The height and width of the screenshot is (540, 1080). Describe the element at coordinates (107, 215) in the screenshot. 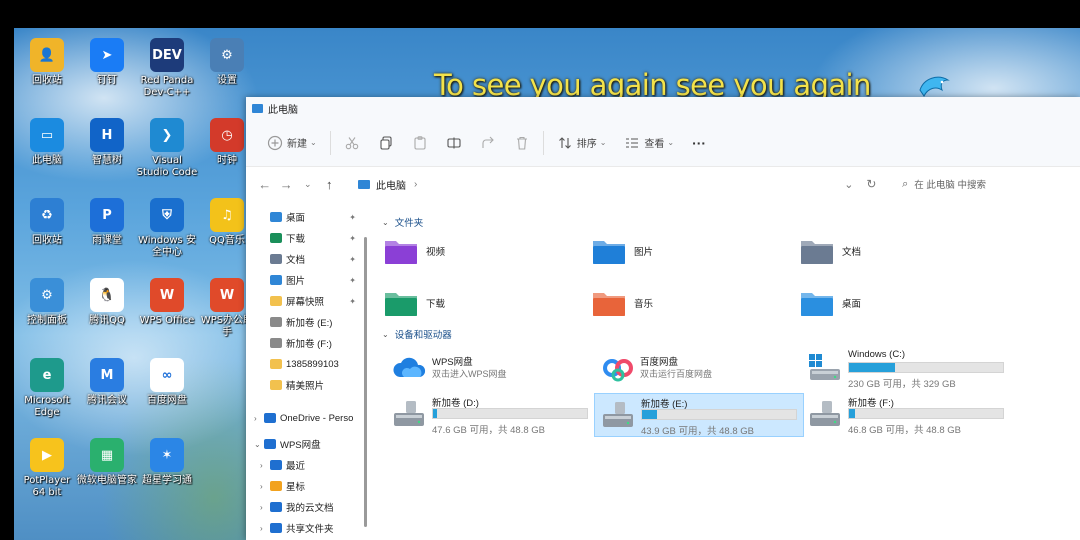

I see `app-icon: P` at that location.